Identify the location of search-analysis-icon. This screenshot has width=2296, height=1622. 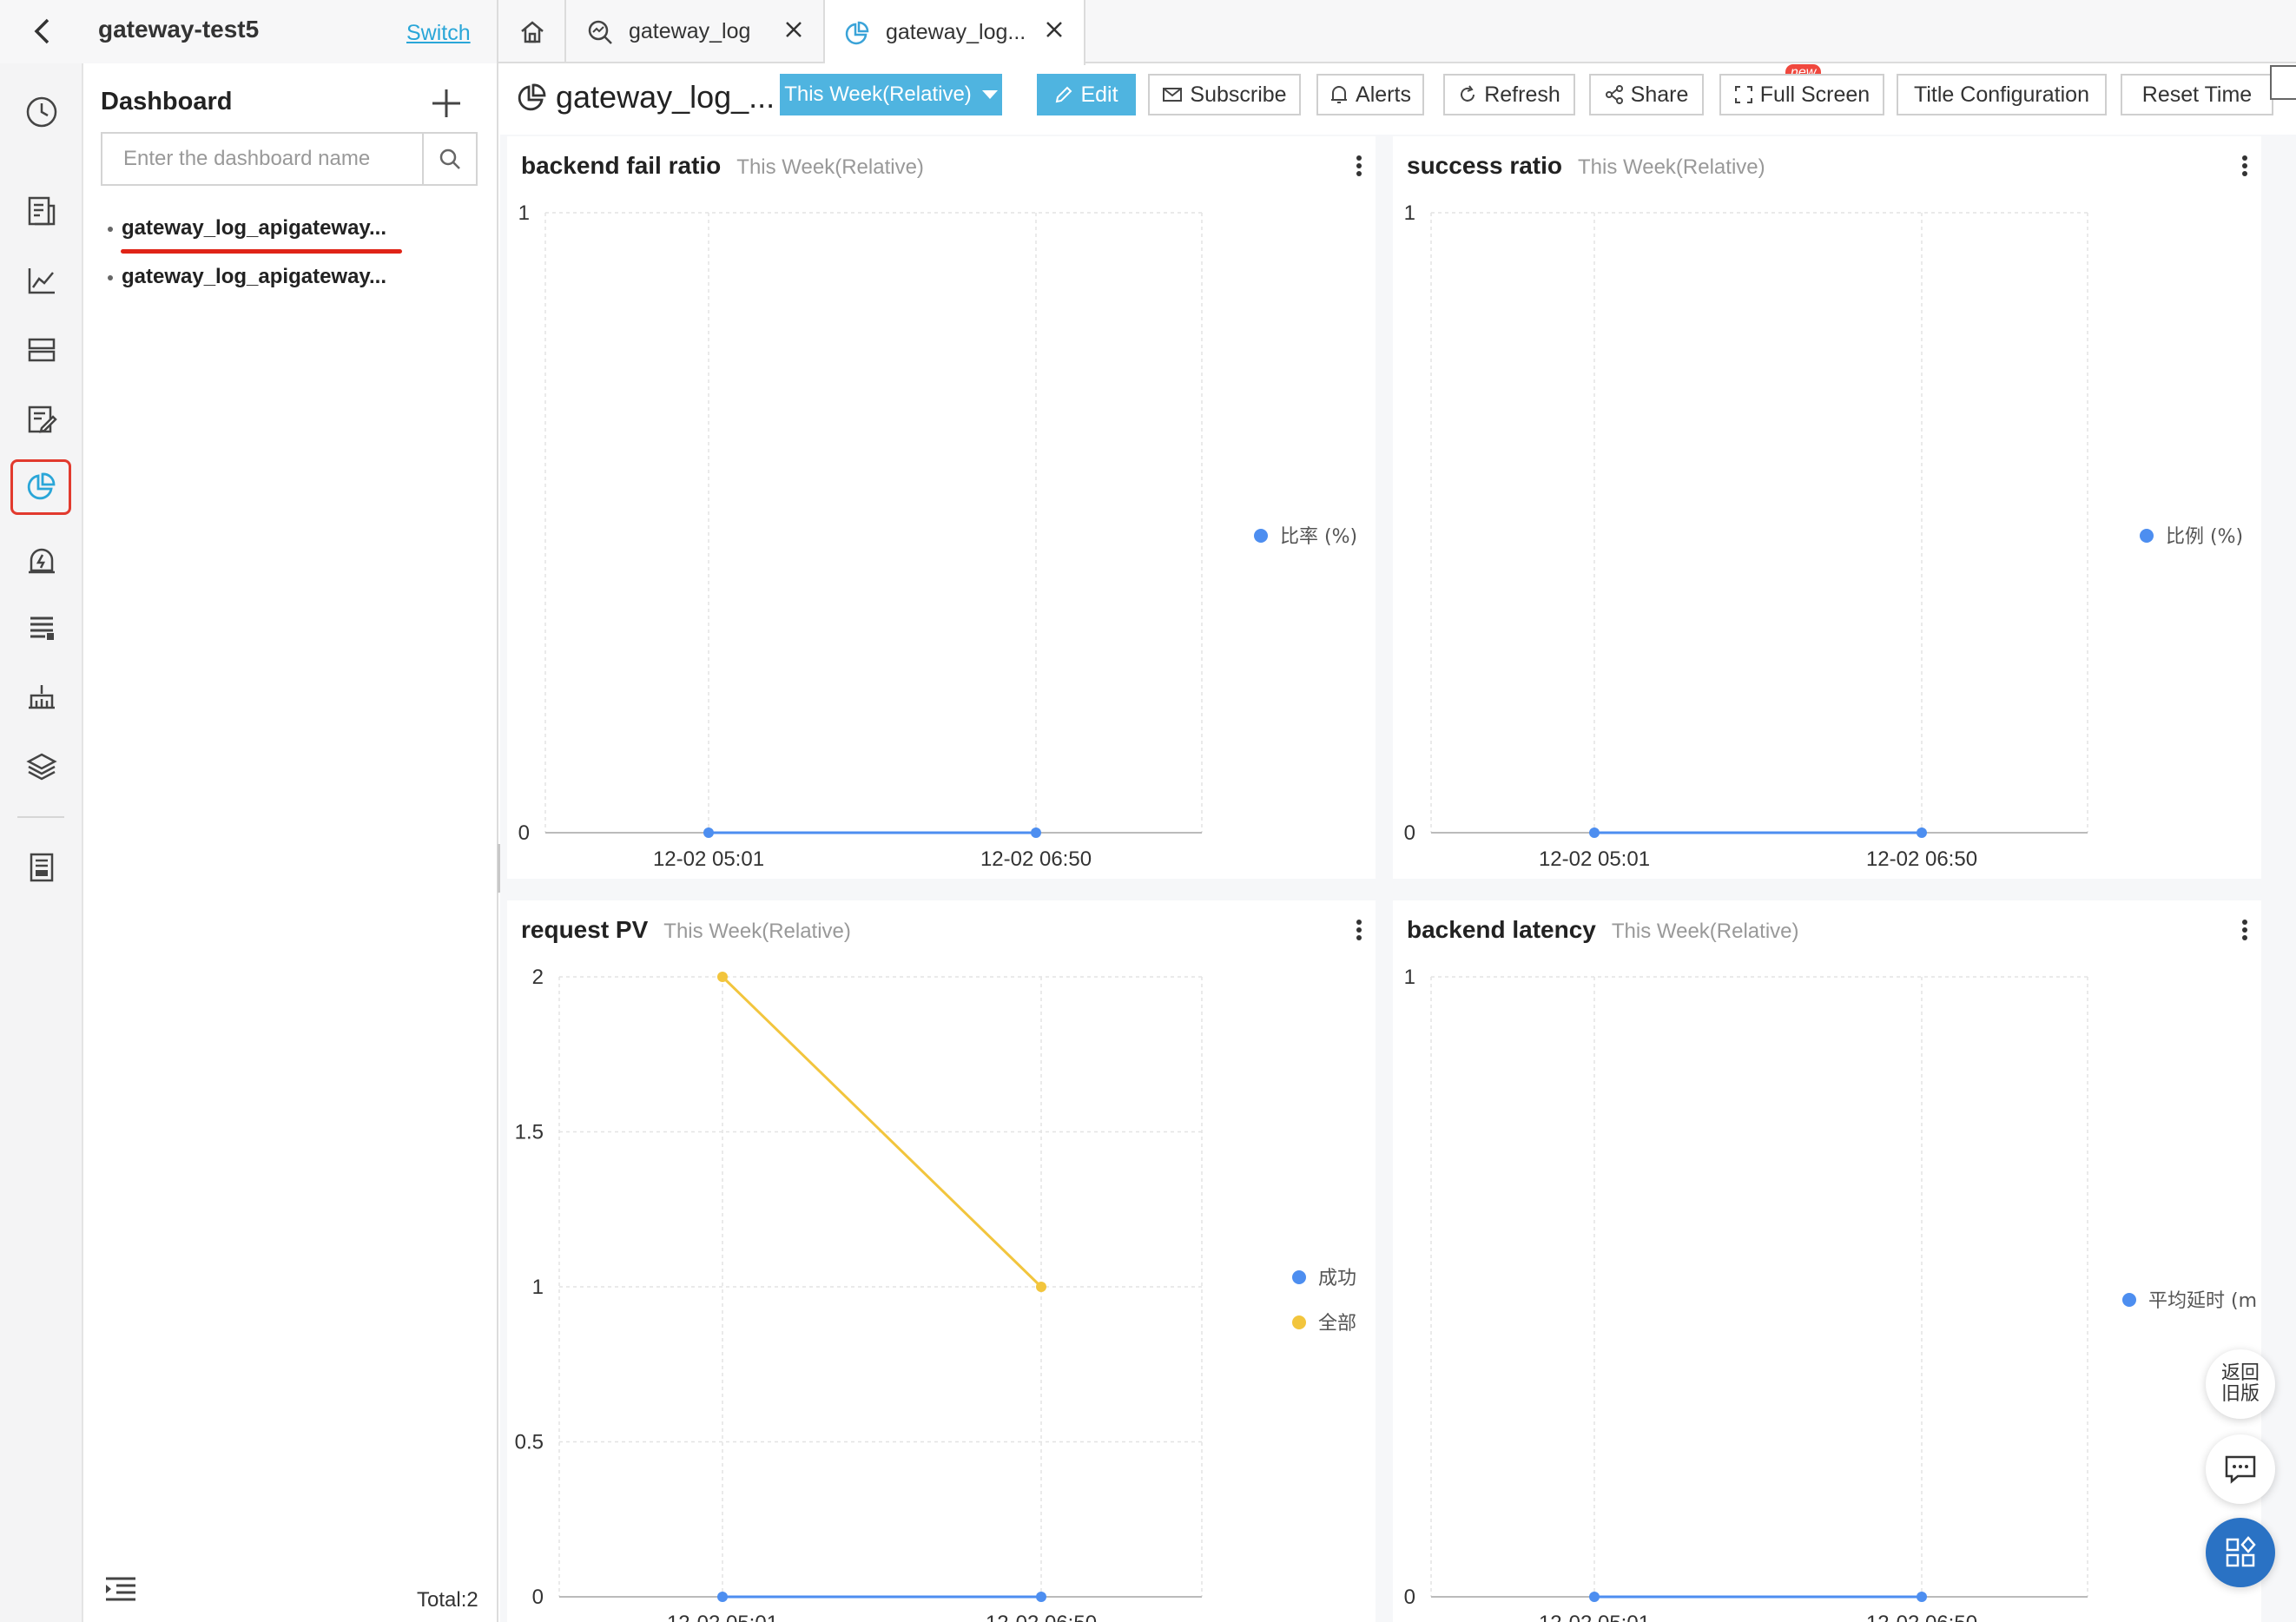
(600, 32).